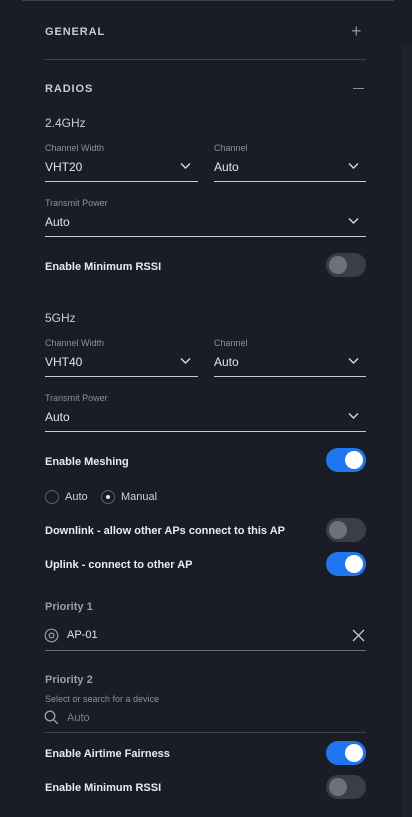  What do you see at coordinates (358, 88) in the screenshot?
I see `minus-icon` at bounding box center [358, 88].